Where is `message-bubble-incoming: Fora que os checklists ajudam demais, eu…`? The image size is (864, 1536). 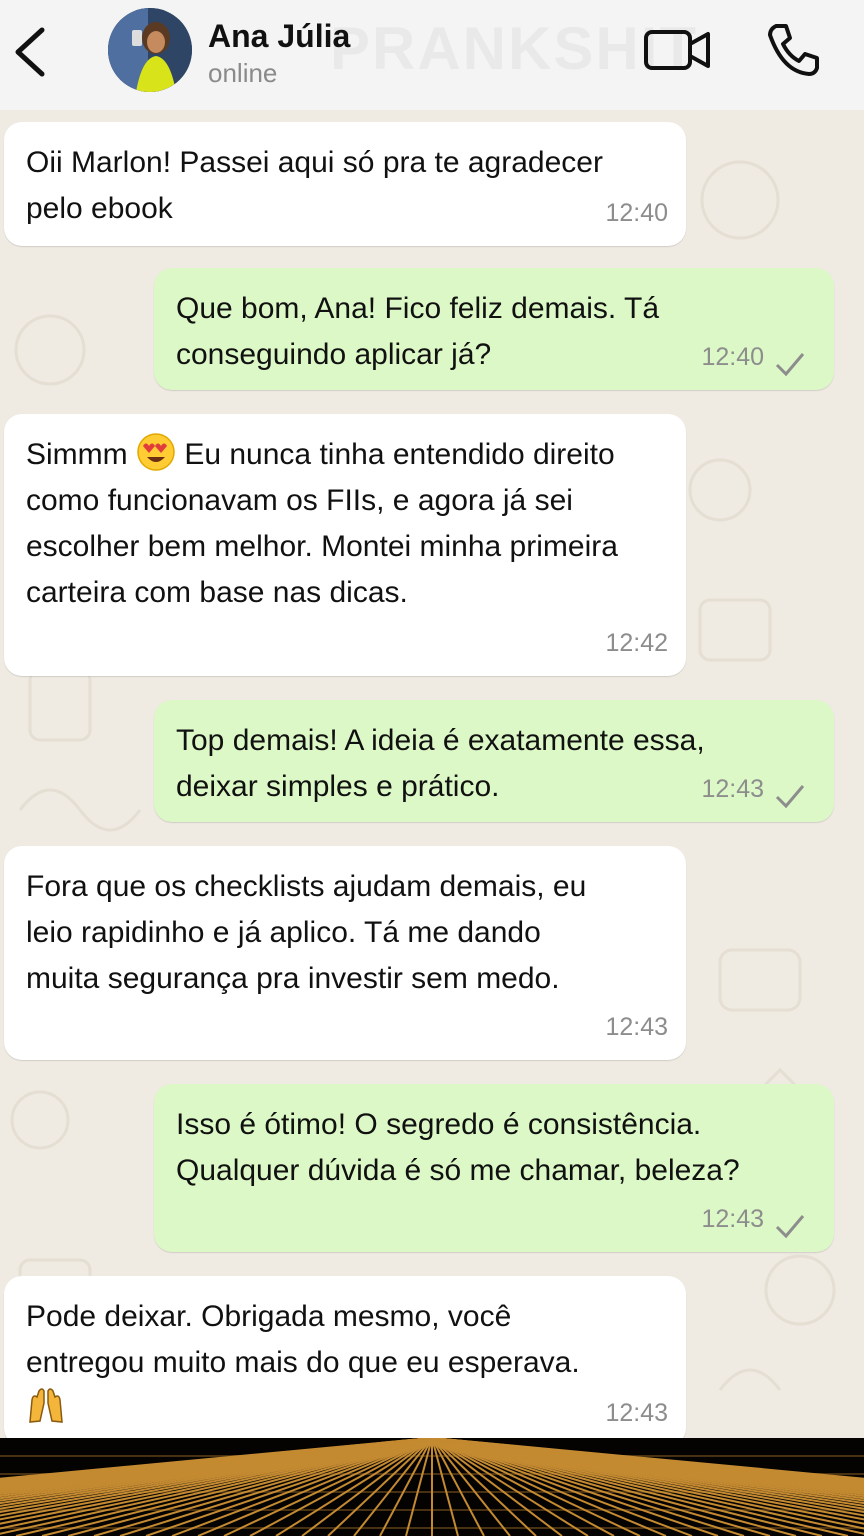
message-bubble-incoming: Fora que os checklists ajudam demais, eu… is located at coordinates (345, 953).